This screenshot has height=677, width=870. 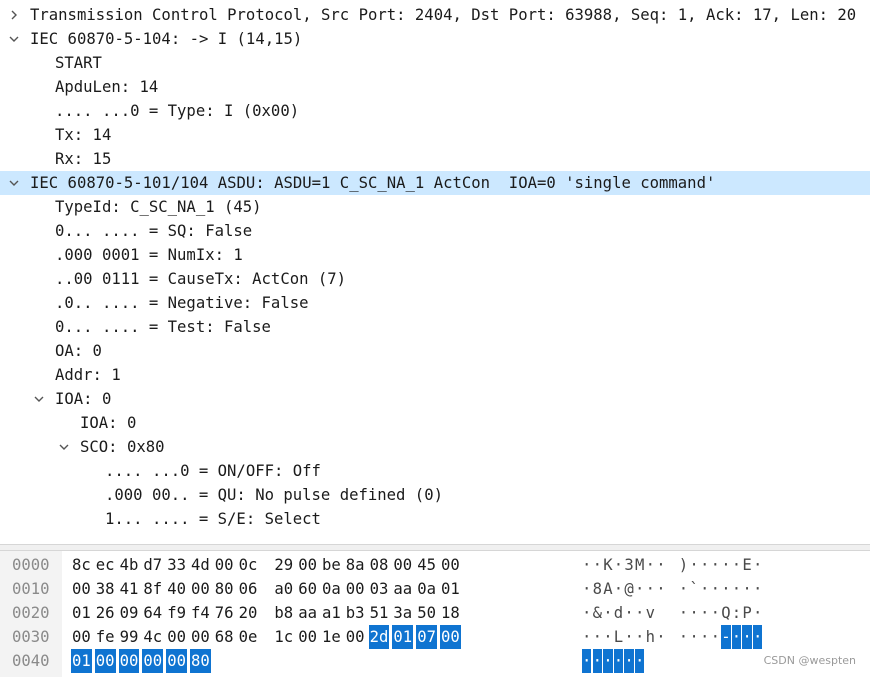 What do you see at coordinates (426, 613) in the screenshot?
I see `hex-byte: 50` at bounding box center [426, 613].